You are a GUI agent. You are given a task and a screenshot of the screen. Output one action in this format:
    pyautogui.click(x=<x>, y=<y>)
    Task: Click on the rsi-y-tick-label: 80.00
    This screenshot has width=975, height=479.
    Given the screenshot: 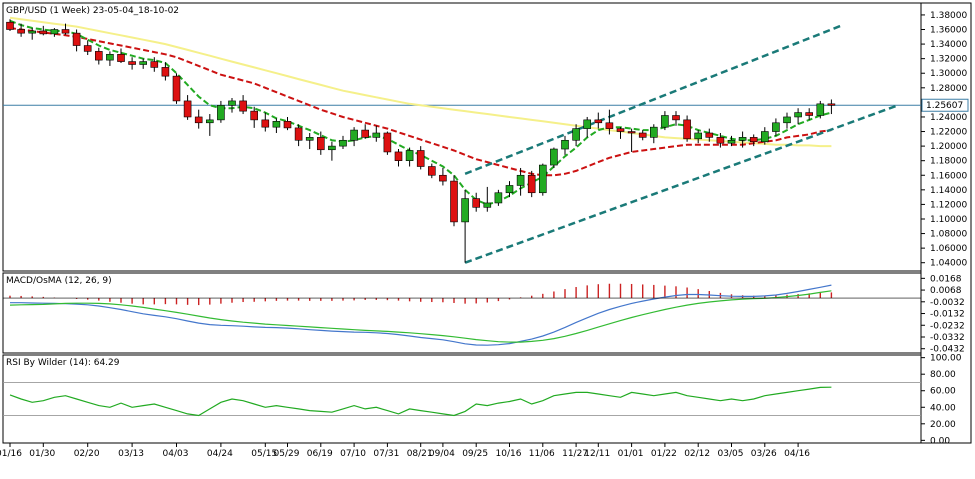 What is the action you would take?
    pyautogui.click(x=943, y=375)
    